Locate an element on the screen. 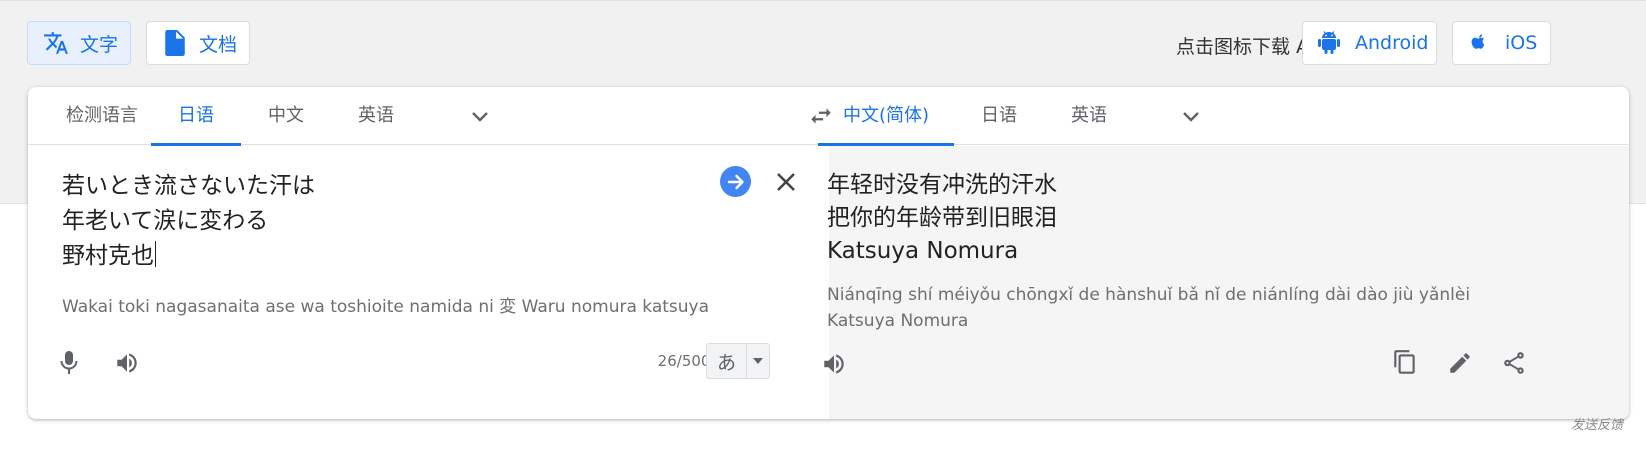 The width and height of the screenshot is (1646, 459). tab-target-english: 英语 is located at coordinates (1089, 116).